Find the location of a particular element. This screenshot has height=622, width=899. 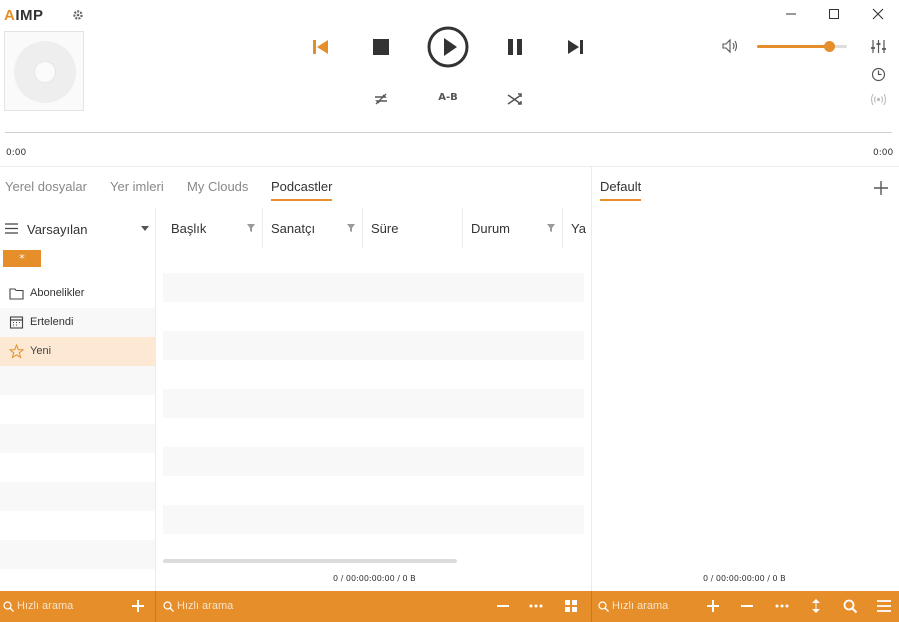

tree-header: Varsayılan is located at coordinates (77, 229).